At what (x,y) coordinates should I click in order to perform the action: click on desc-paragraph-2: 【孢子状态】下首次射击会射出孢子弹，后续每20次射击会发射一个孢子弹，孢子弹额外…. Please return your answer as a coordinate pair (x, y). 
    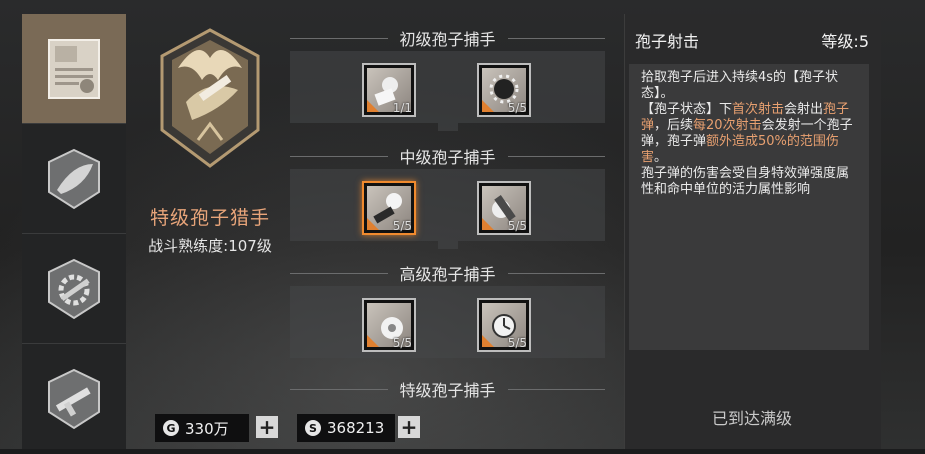
    Looking at the image, I should click on (747, 133).